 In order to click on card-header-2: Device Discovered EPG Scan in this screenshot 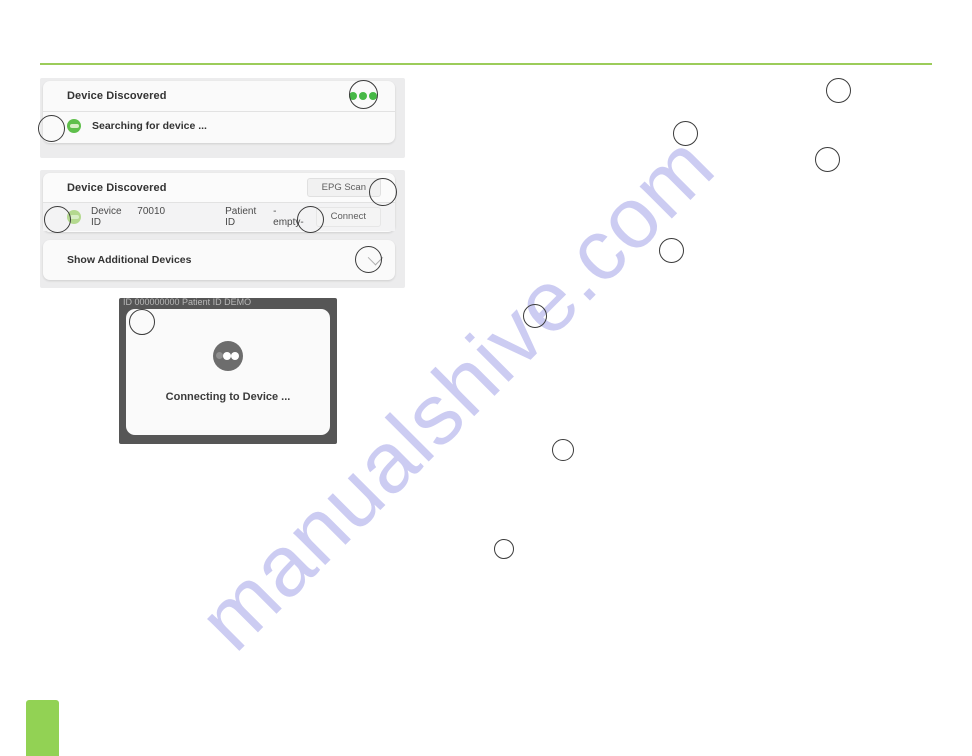, I will do `click(219, 188)`.